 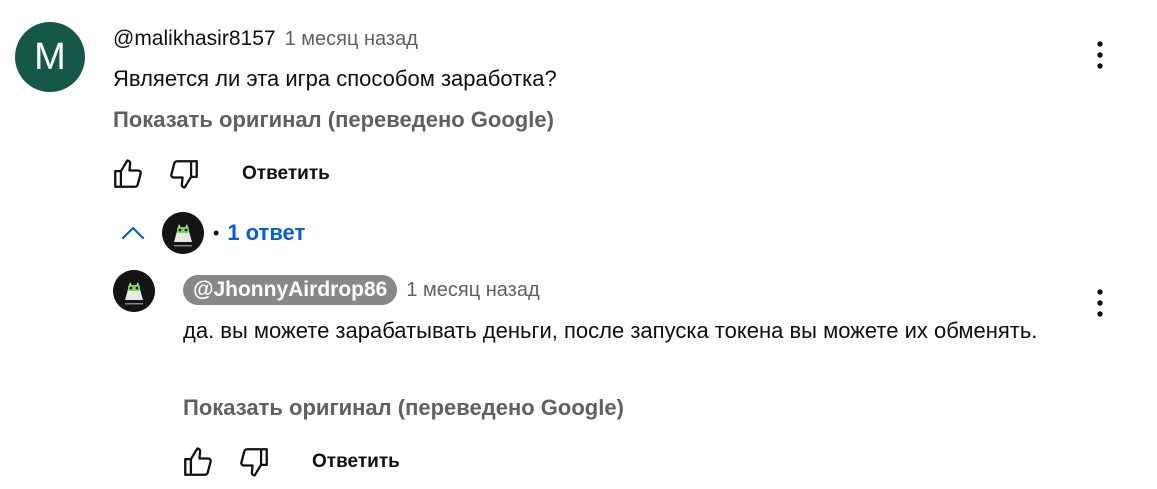 What do you see at coordinates (219, 174) in the screenshot?
I see `comment-action-bar: Ответить` at bounding box center [219, 174].